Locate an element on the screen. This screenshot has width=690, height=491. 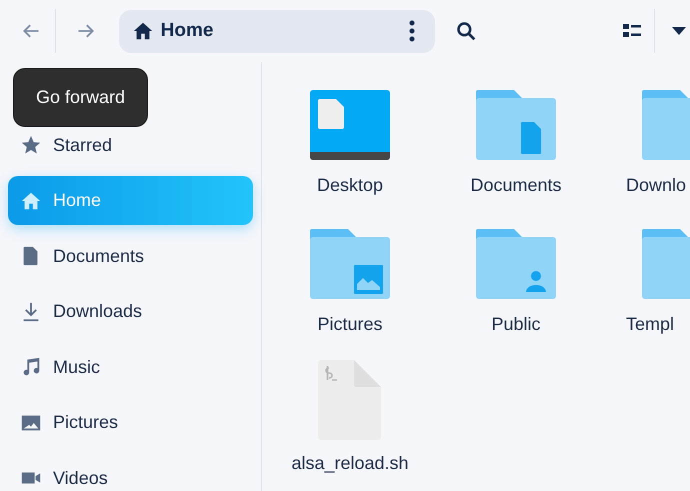
person-folder-icon is located at coordinates (516, 265).